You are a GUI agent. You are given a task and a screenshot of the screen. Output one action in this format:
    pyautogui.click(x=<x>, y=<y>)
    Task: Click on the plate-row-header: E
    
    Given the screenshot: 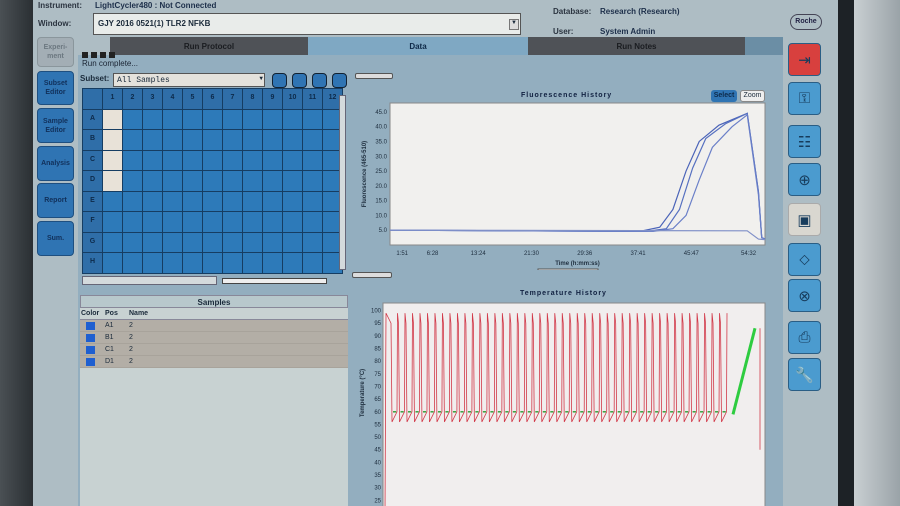 What is the action you would take?
    pyautogui.click(x=92, y=201)
    